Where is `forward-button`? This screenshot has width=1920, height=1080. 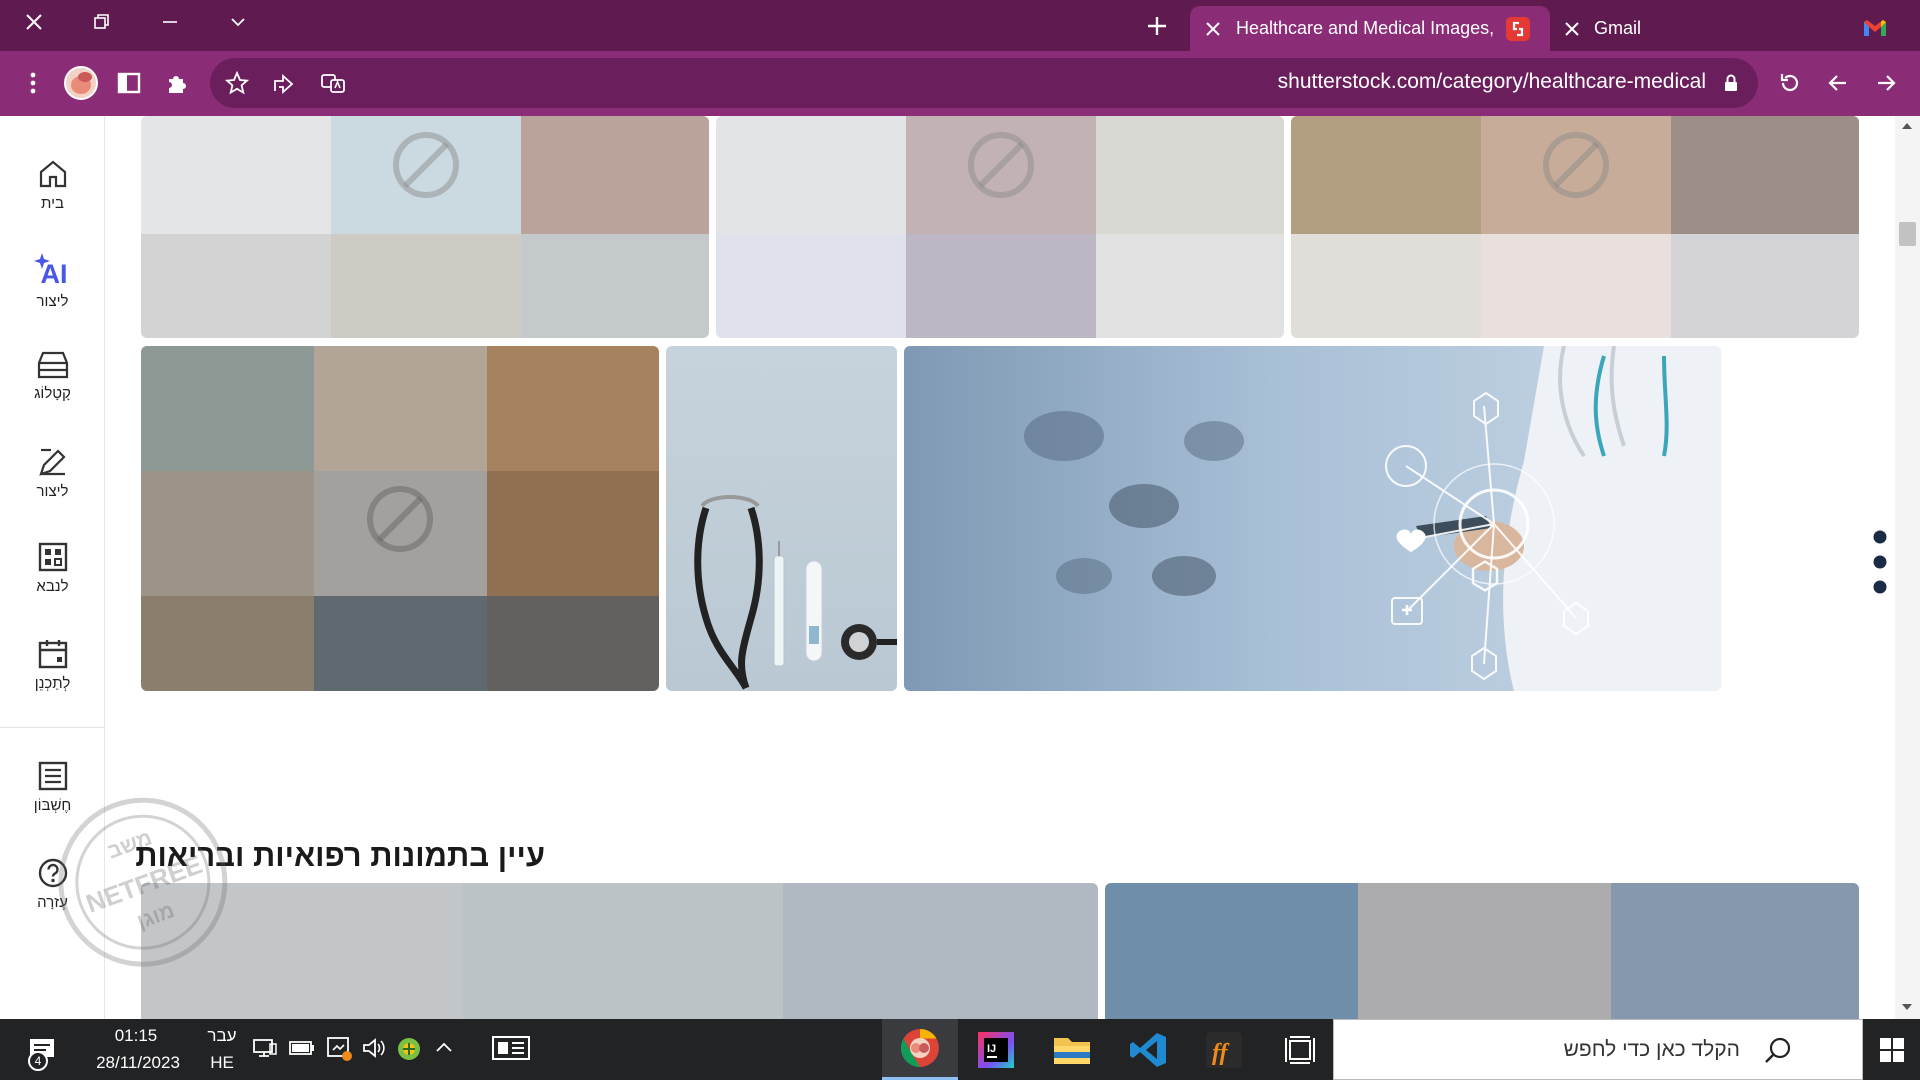
forward-button is located at coordinates (1886, 83).